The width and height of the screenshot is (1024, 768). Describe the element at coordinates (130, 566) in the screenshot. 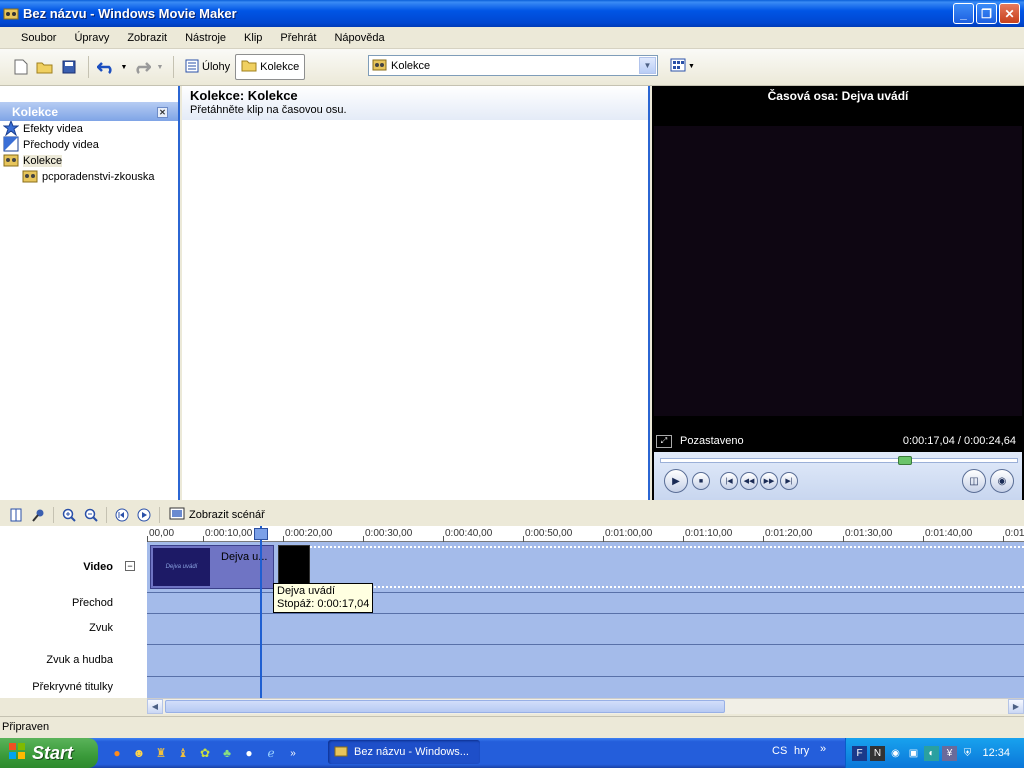

I see `collapse-video-icon: −` at that location.